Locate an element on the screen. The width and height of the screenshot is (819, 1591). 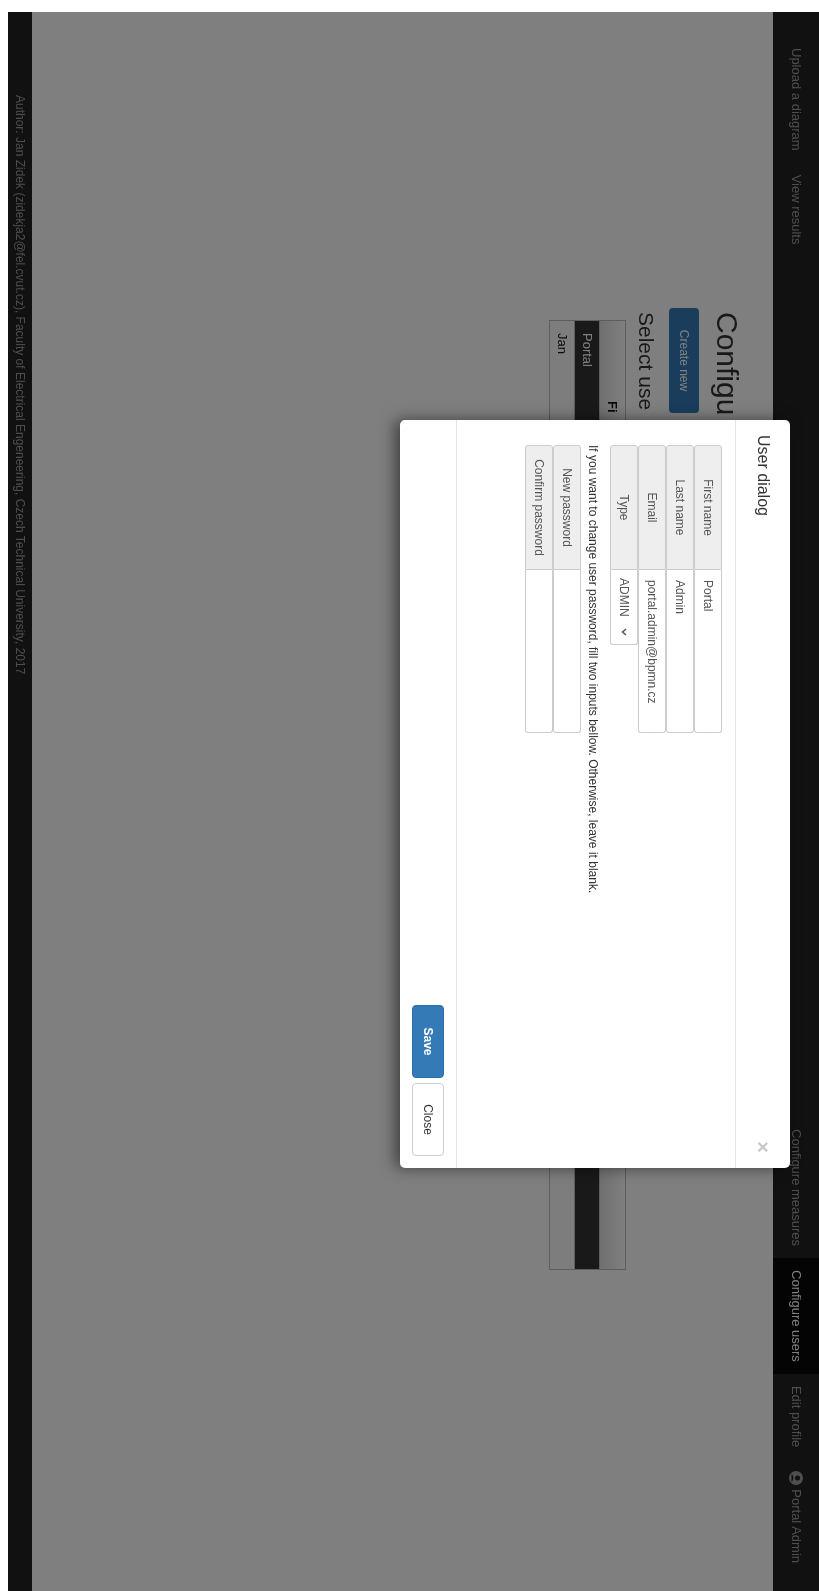
field-label: Last name is located at coordinates (680, 507).